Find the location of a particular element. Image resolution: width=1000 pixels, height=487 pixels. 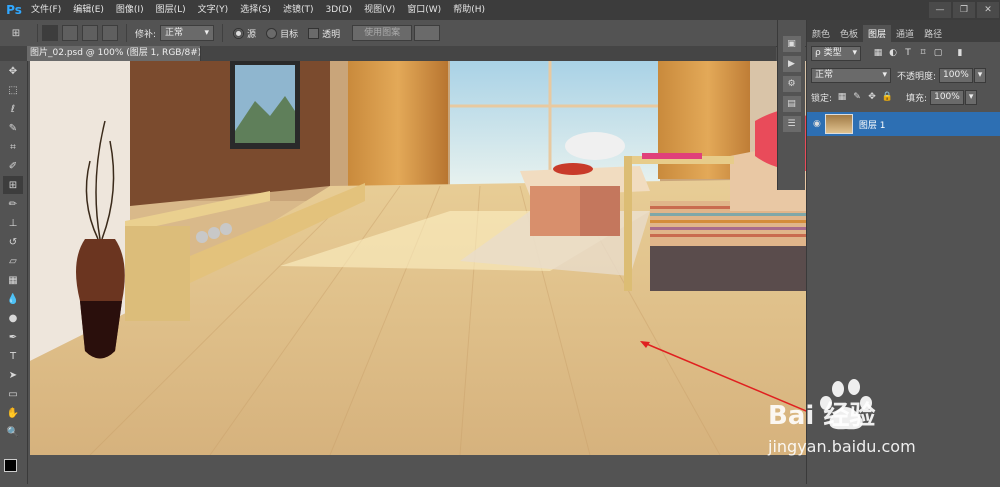

menu-edit: 编辑(E) is located at coordinates (88, 10).